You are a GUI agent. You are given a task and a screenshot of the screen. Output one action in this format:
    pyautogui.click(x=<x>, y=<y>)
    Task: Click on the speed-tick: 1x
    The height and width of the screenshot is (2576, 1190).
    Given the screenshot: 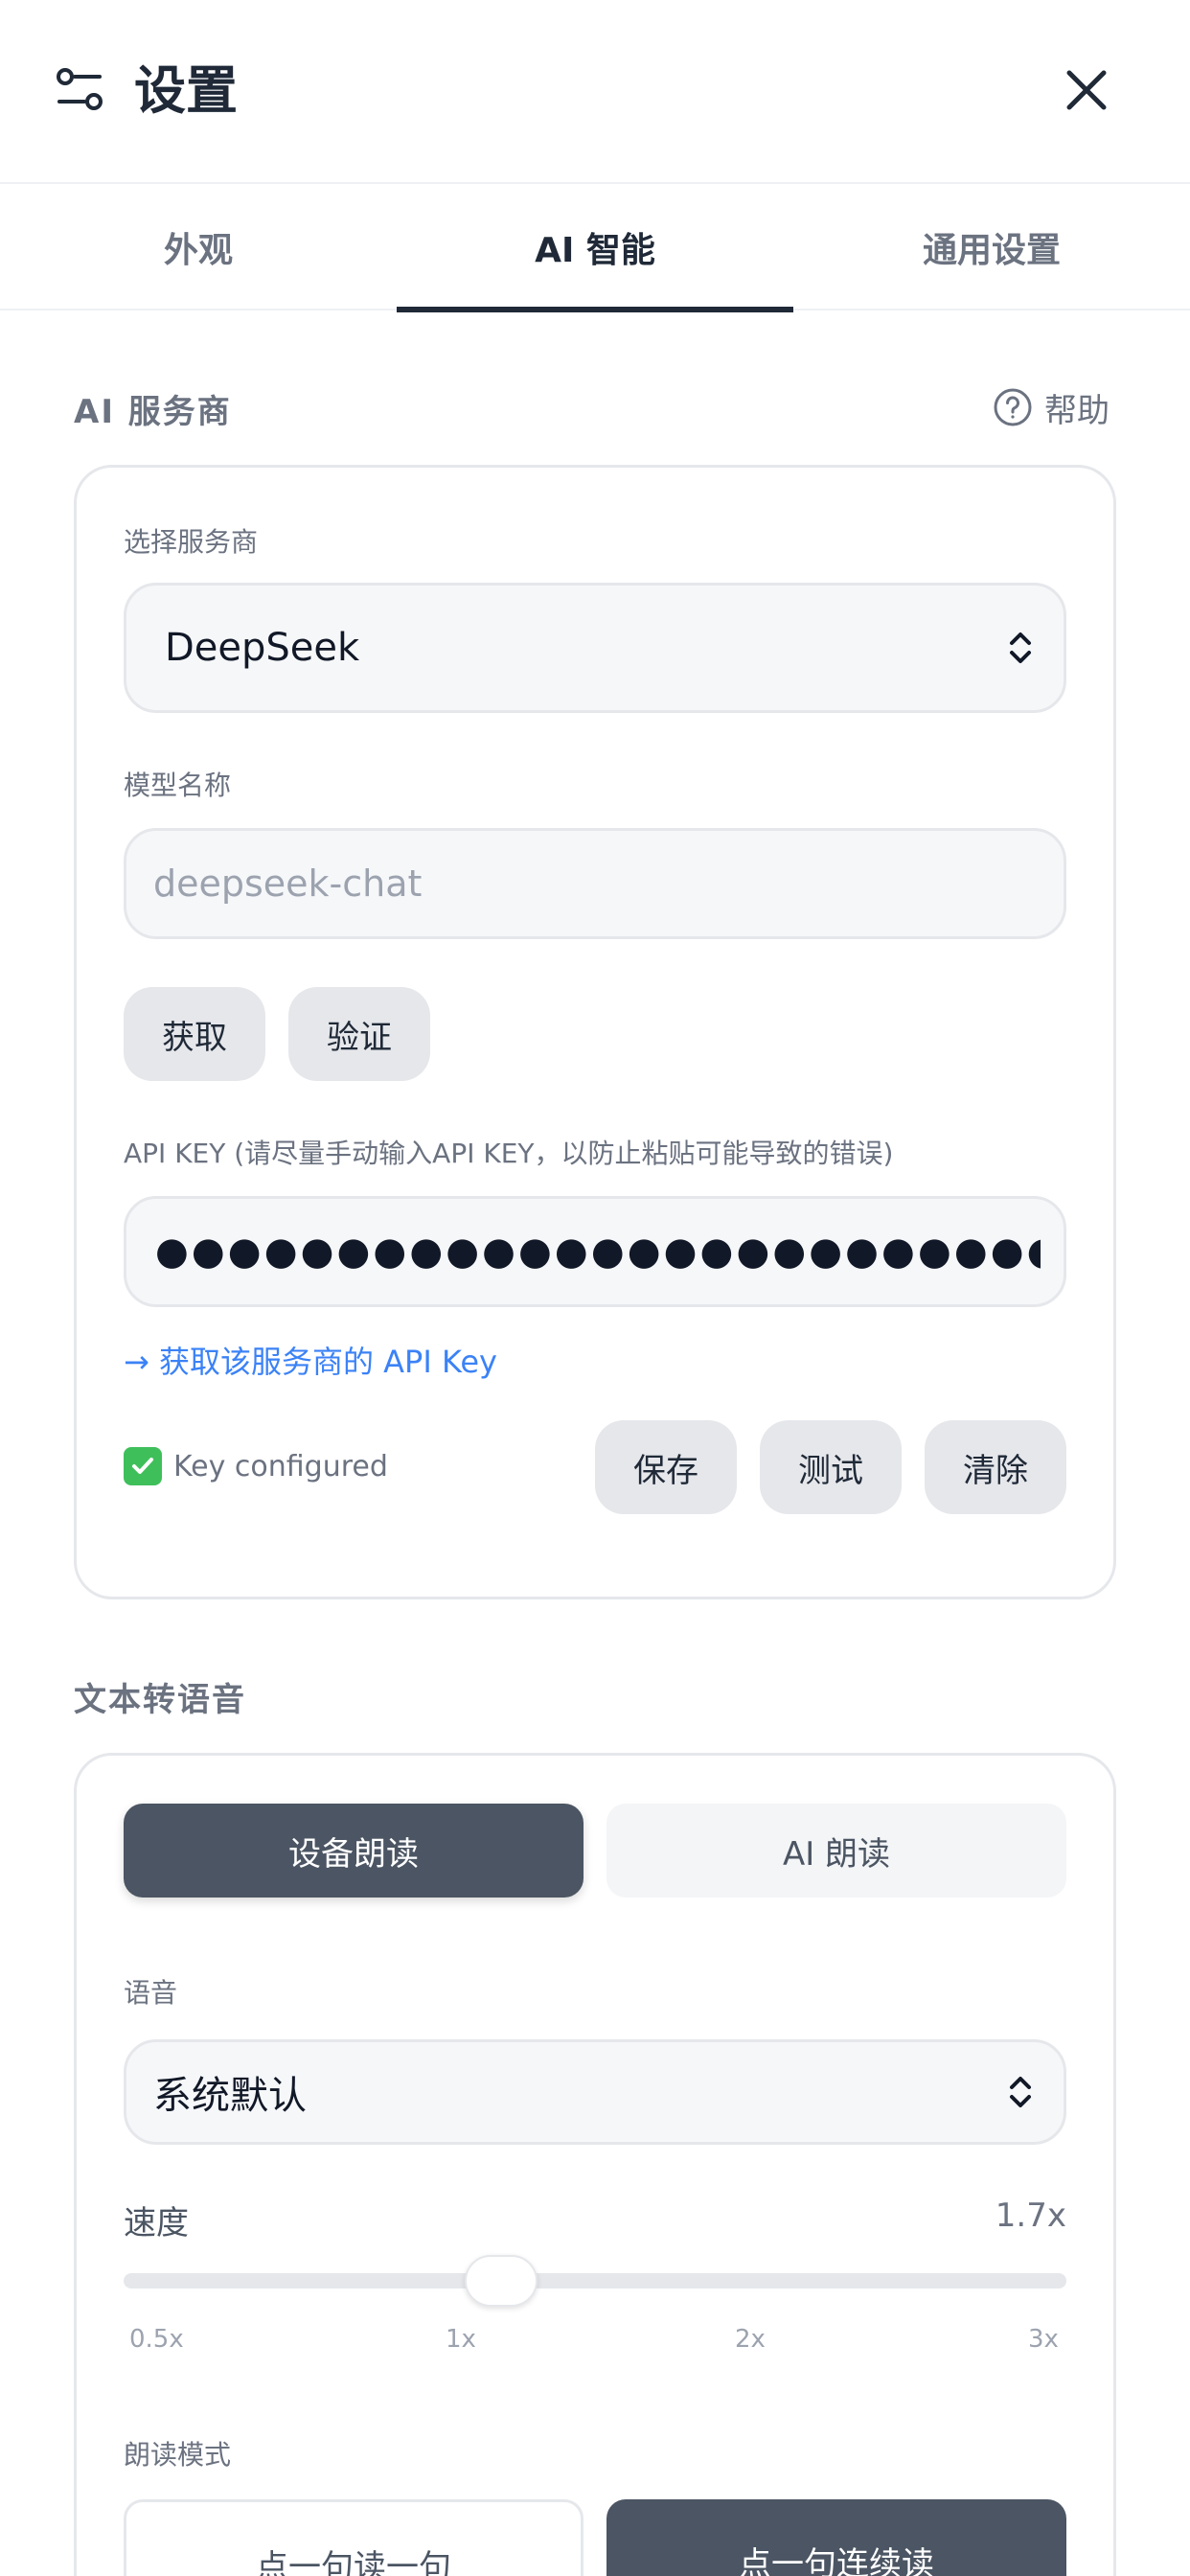 What is the action you would take?
    pyautogui.click(x=461, y=2340)
    